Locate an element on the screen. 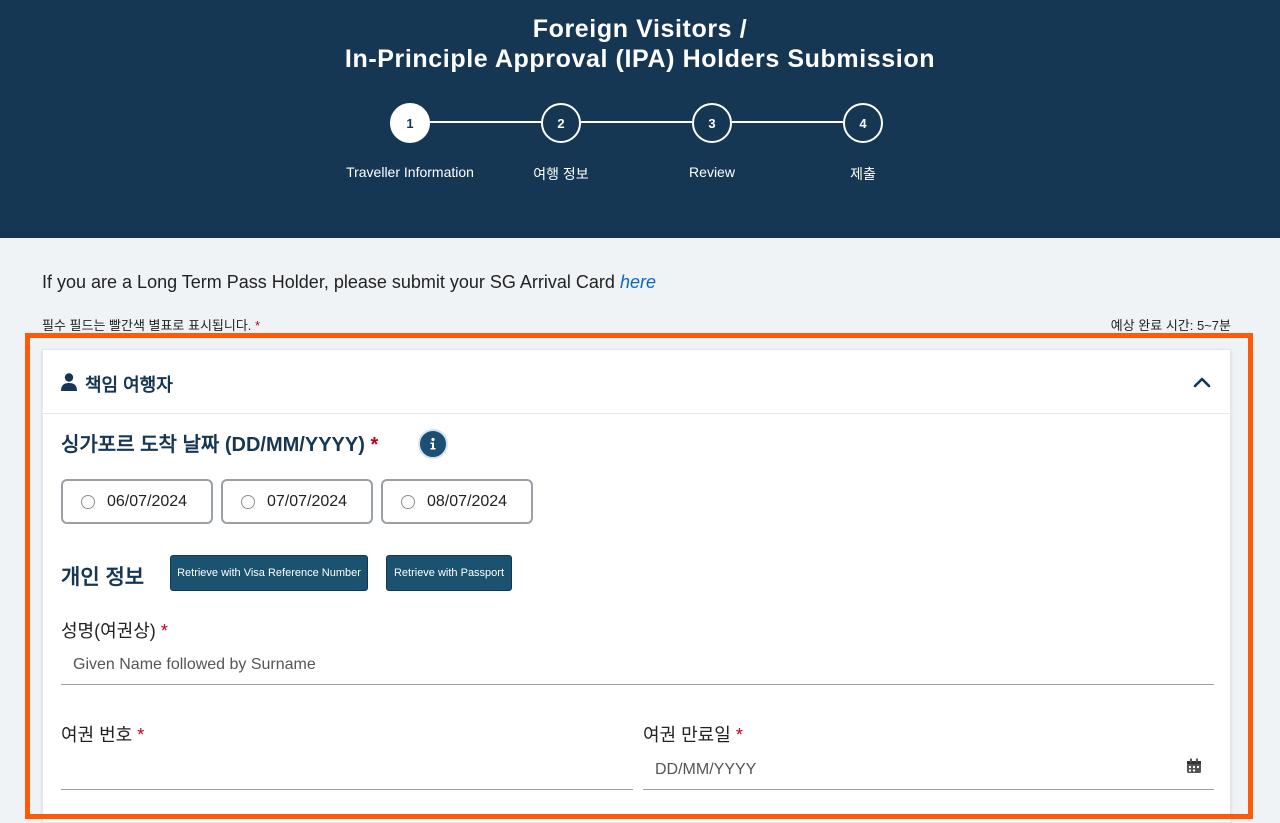 The image size is (1280, 823). page-title-line1: Foreign Visitors / is located at coordinates (640, 29).